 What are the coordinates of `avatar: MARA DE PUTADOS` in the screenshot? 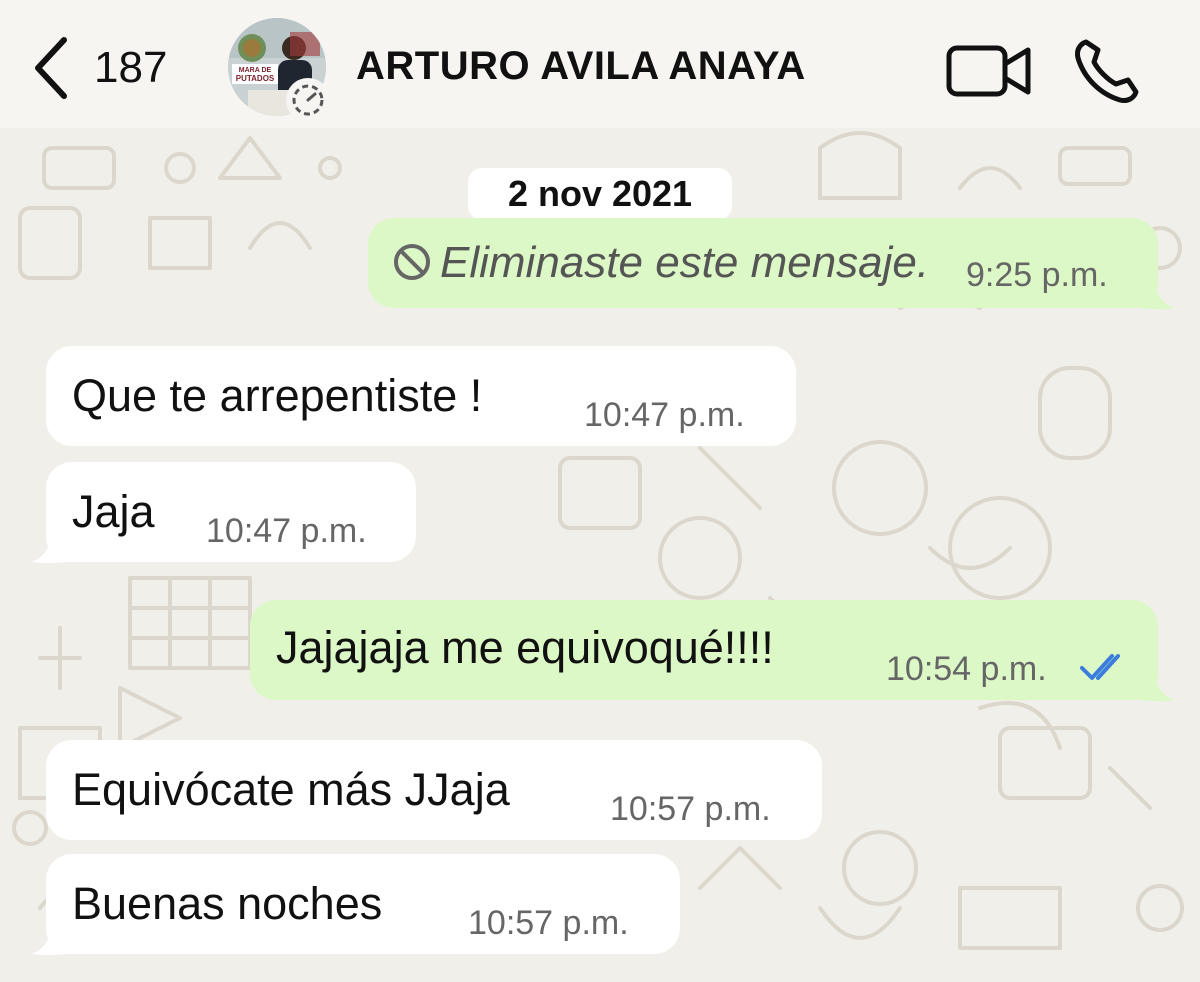 It's located at (279, 70).